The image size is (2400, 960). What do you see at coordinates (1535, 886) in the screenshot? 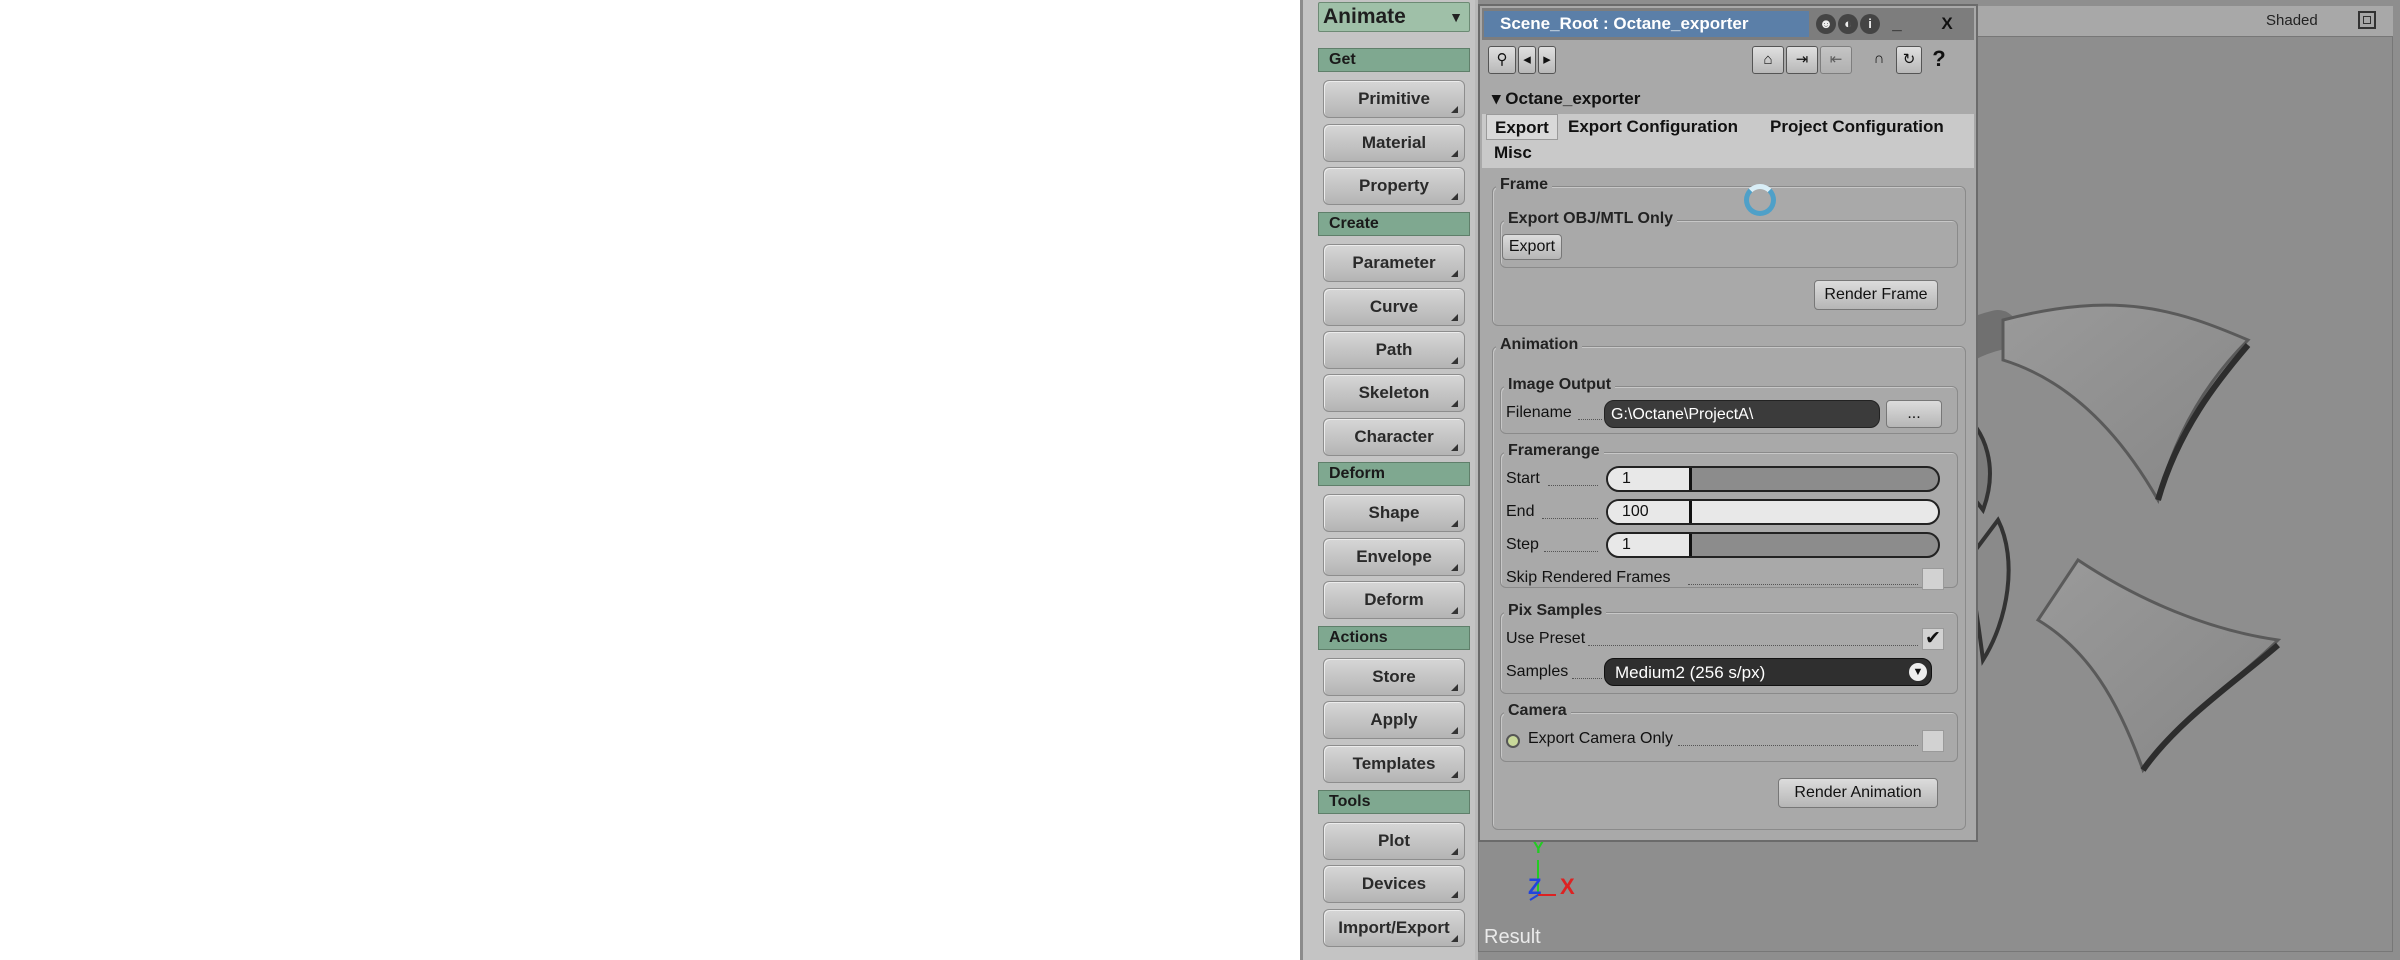
I see `axis-z-label: Z` at bounding box center [1535, 886].